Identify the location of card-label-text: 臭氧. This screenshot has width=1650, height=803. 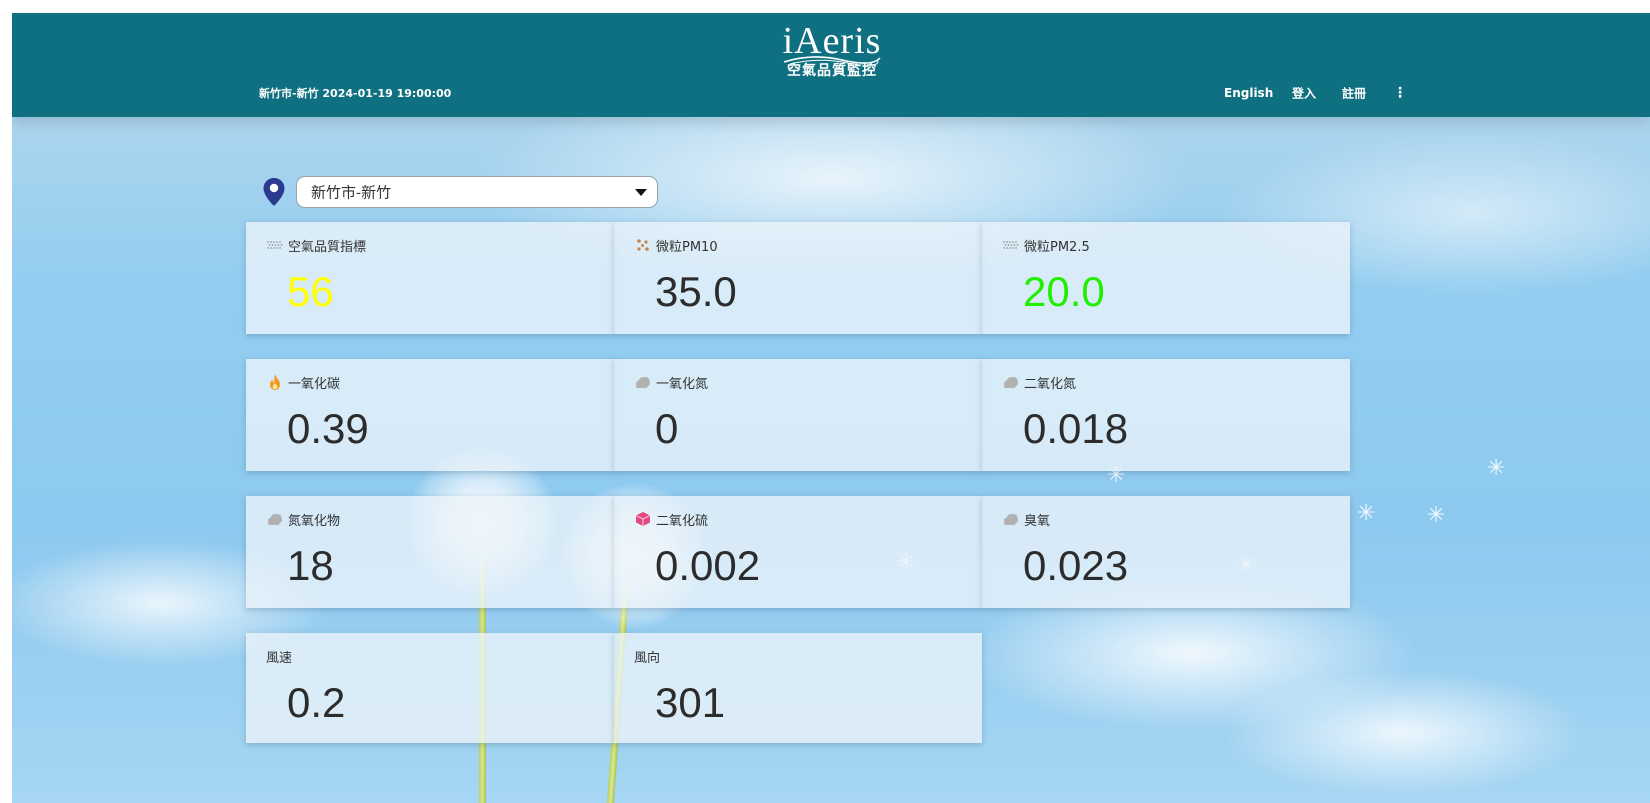
(1037, 521).